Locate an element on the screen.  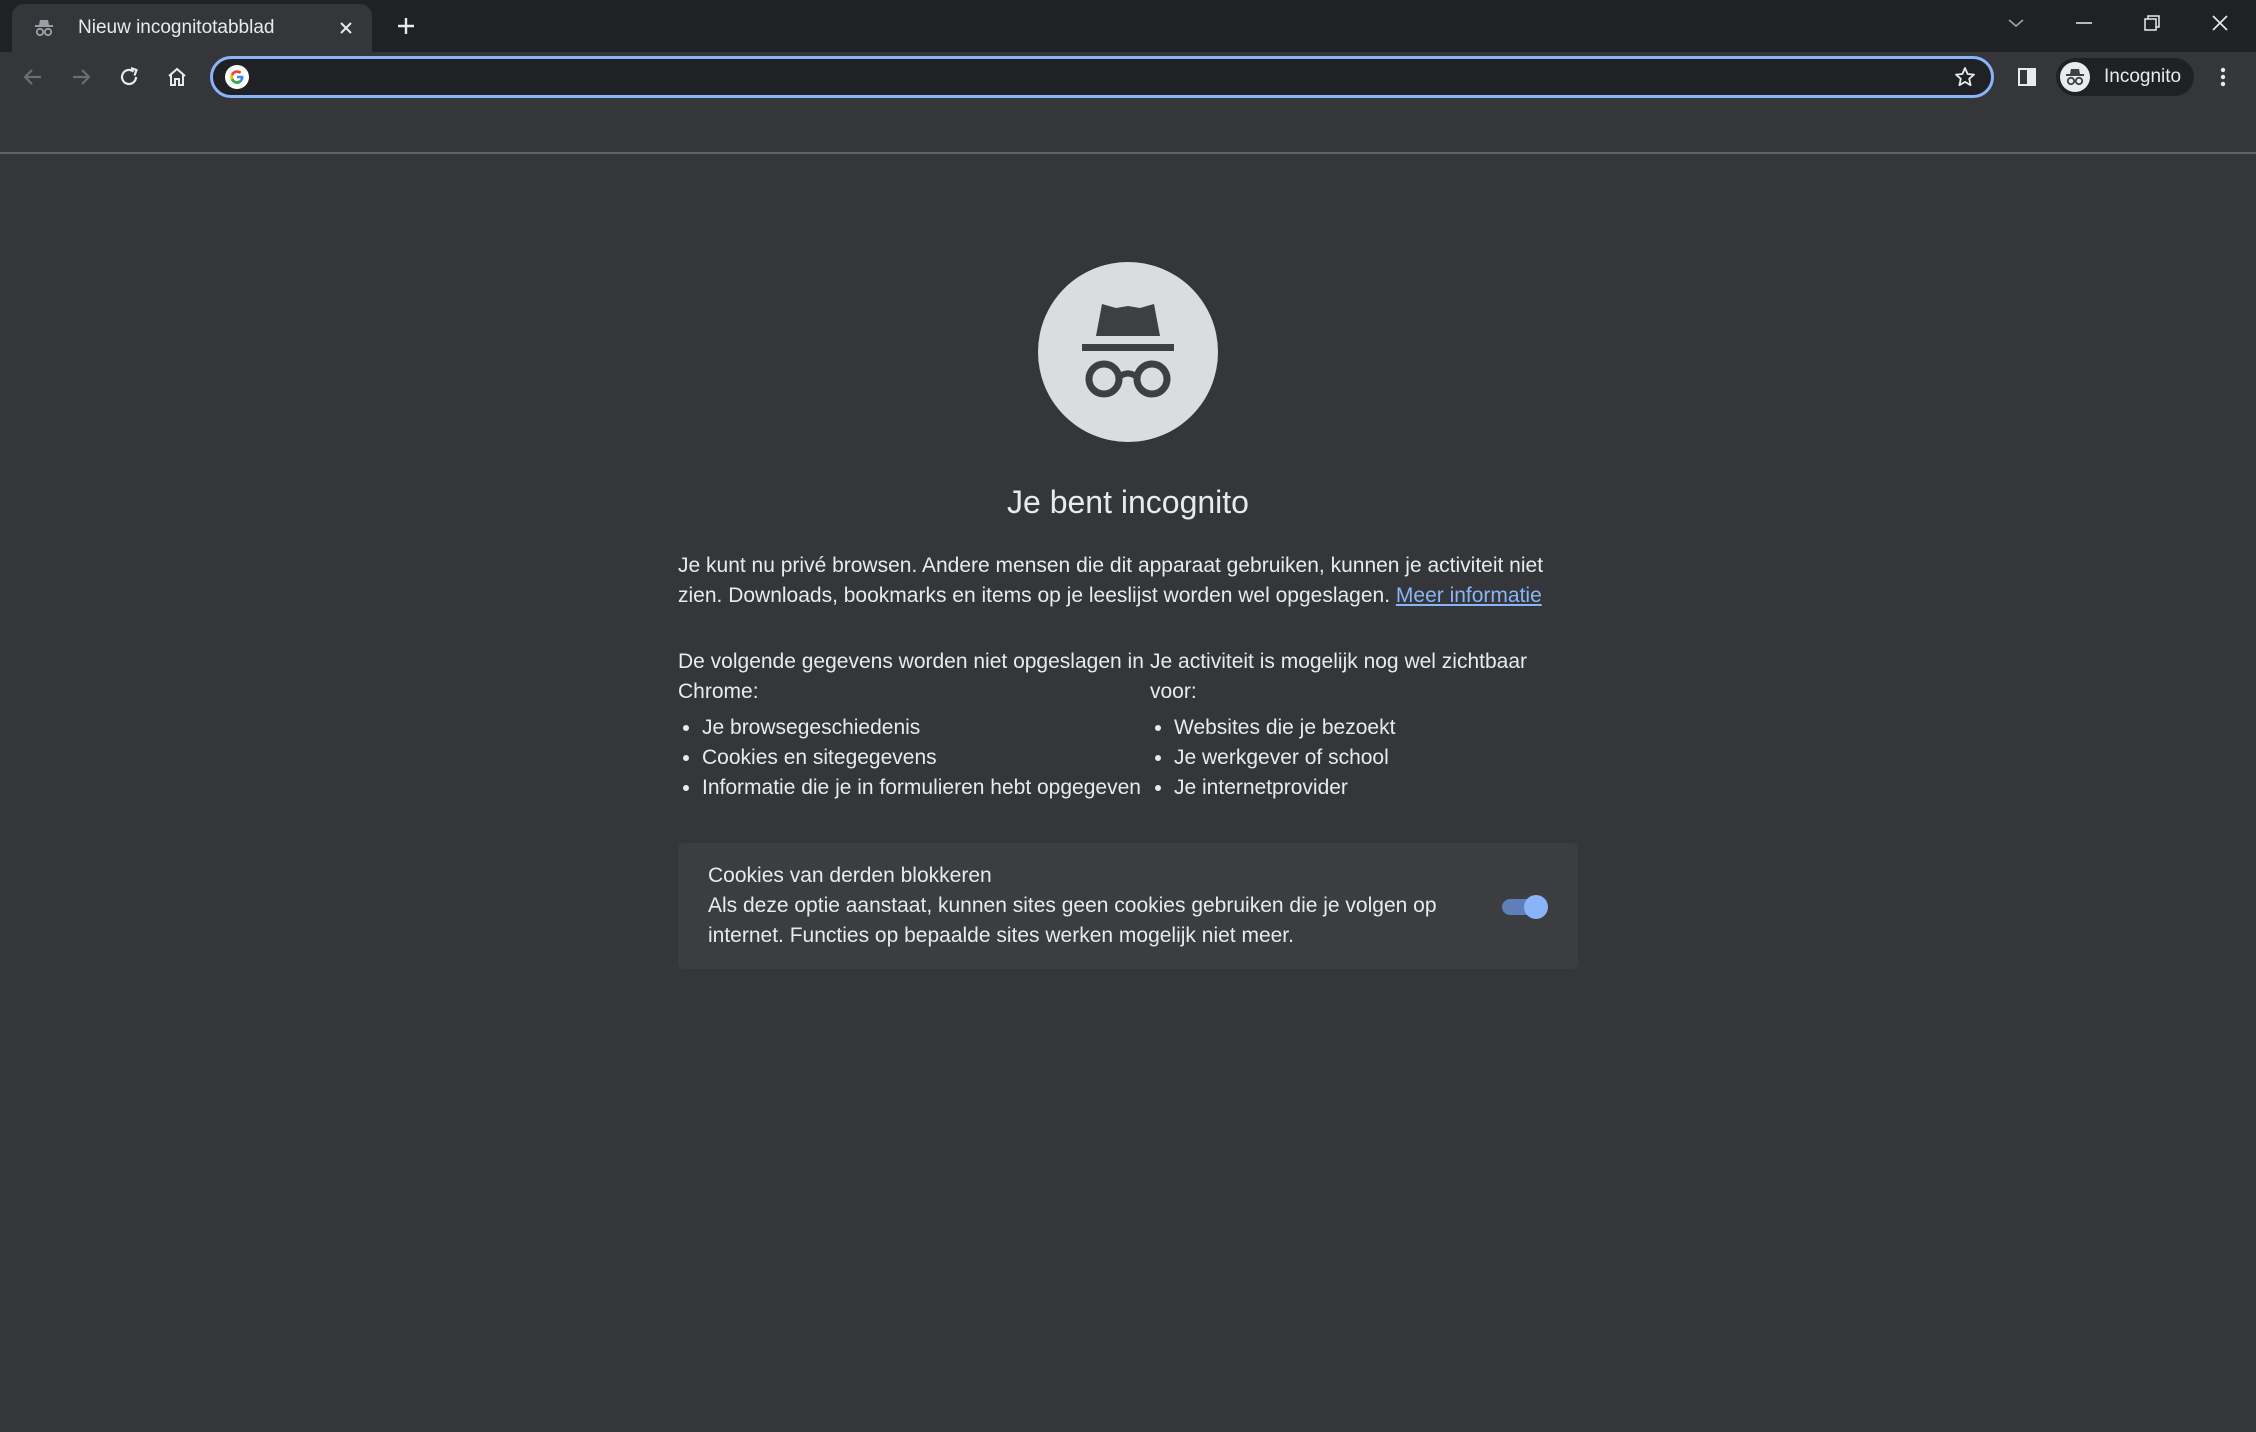
toggle-knob is located at coordinates (1536, 907).